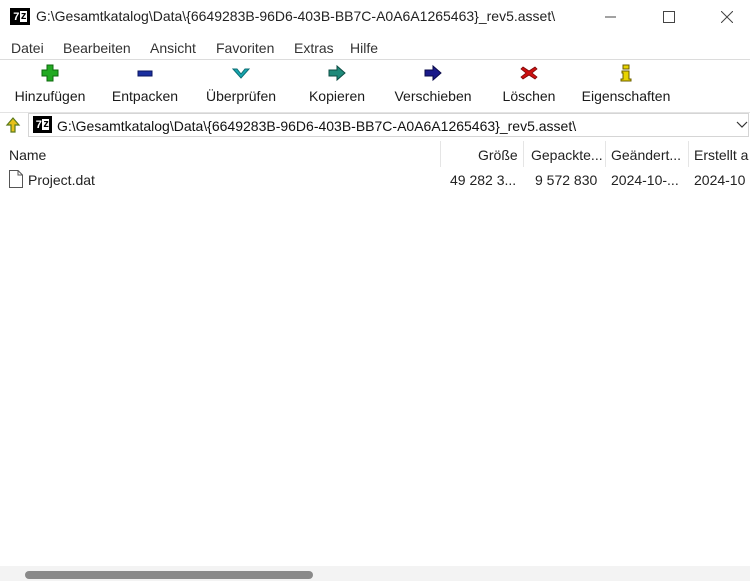 The image size is (750, 581). Describe the element at coordinates (626, 85) in the screenshot. I see `properties-button: Eigenschaften` at that location.